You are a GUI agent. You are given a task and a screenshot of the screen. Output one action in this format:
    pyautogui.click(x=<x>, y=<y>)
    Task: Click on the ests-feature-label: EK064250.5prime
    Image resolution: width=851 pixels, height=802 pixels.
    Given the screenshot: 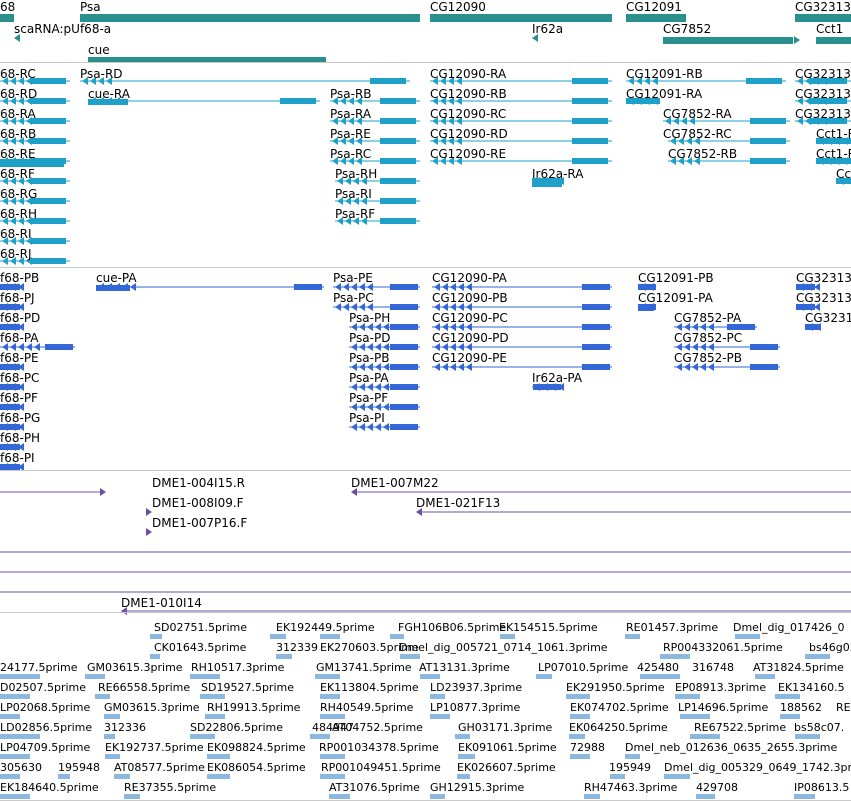 What is the action you would take?
    pyautogui.click(x=618, y=728)
    